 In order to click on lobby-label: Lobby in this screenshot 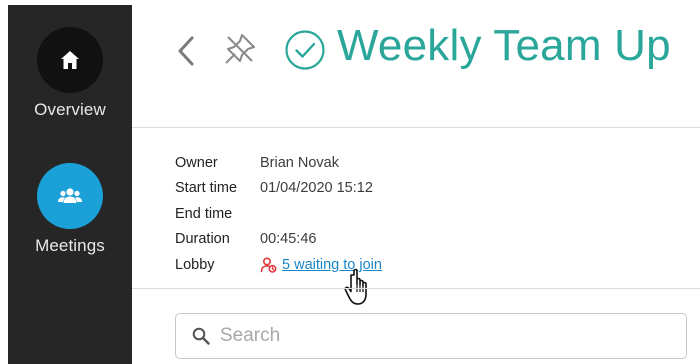, I will do `click(195, 264)`.